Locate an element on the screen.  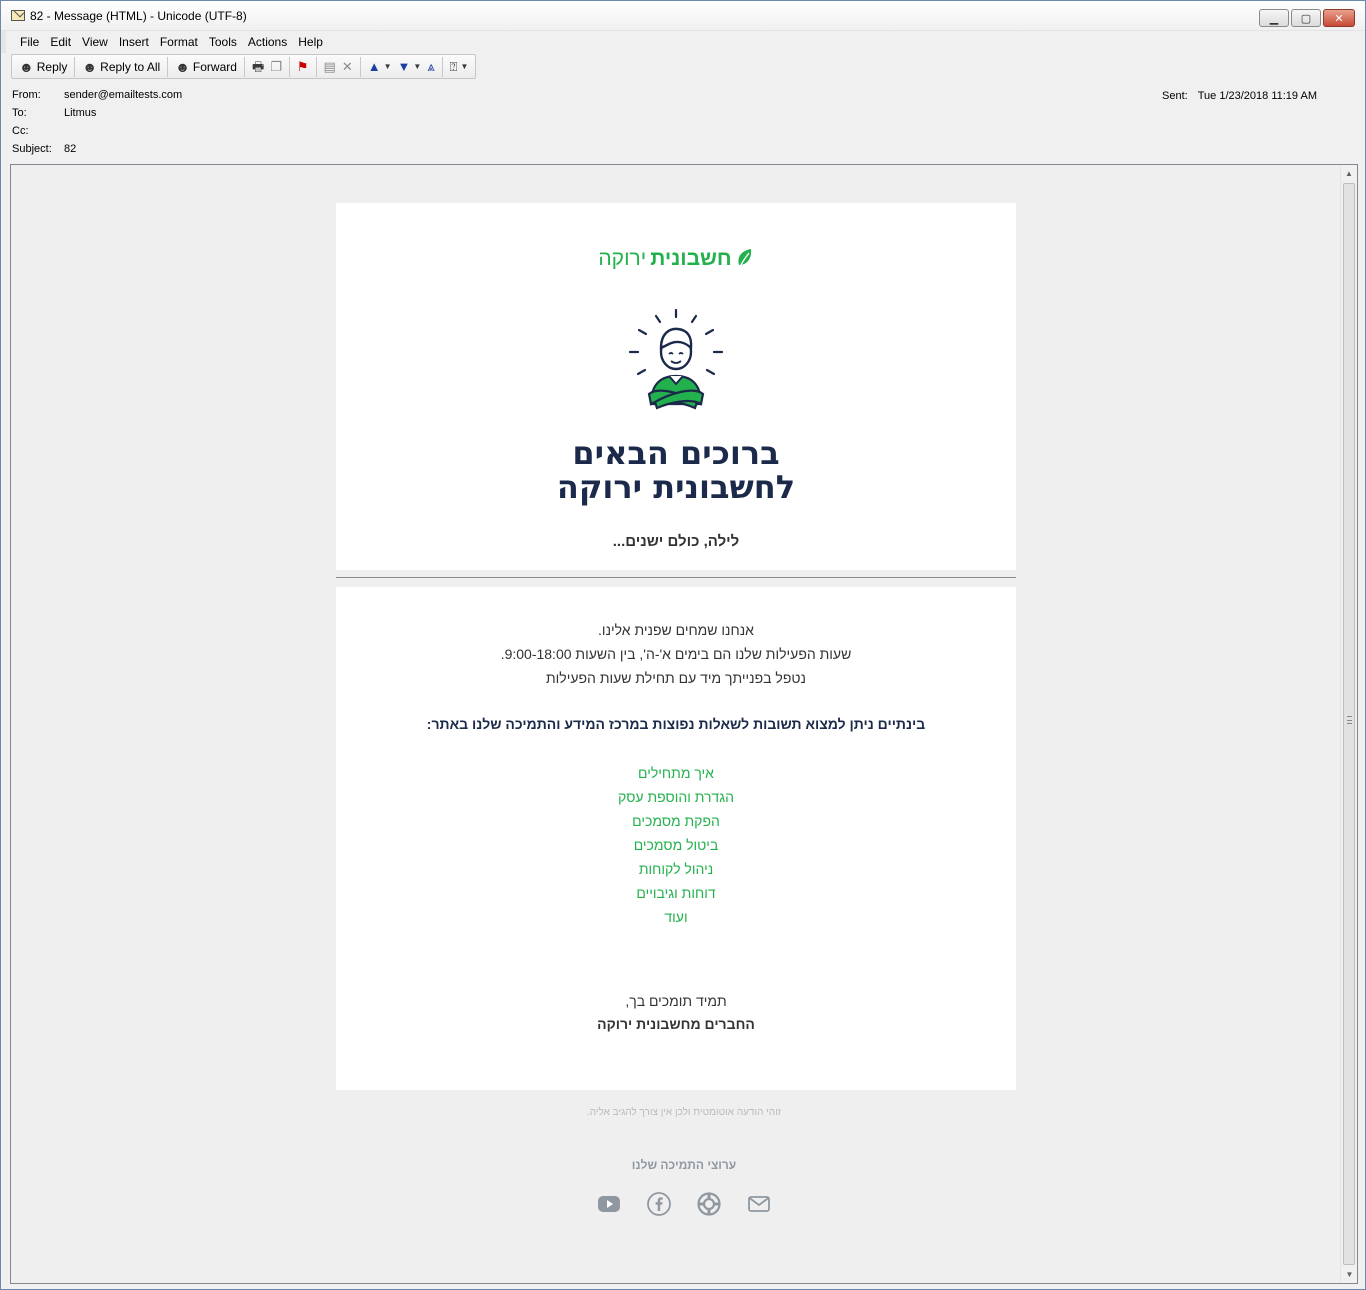
address-book-icon: ⩓ is located at coordinates (431, 66).